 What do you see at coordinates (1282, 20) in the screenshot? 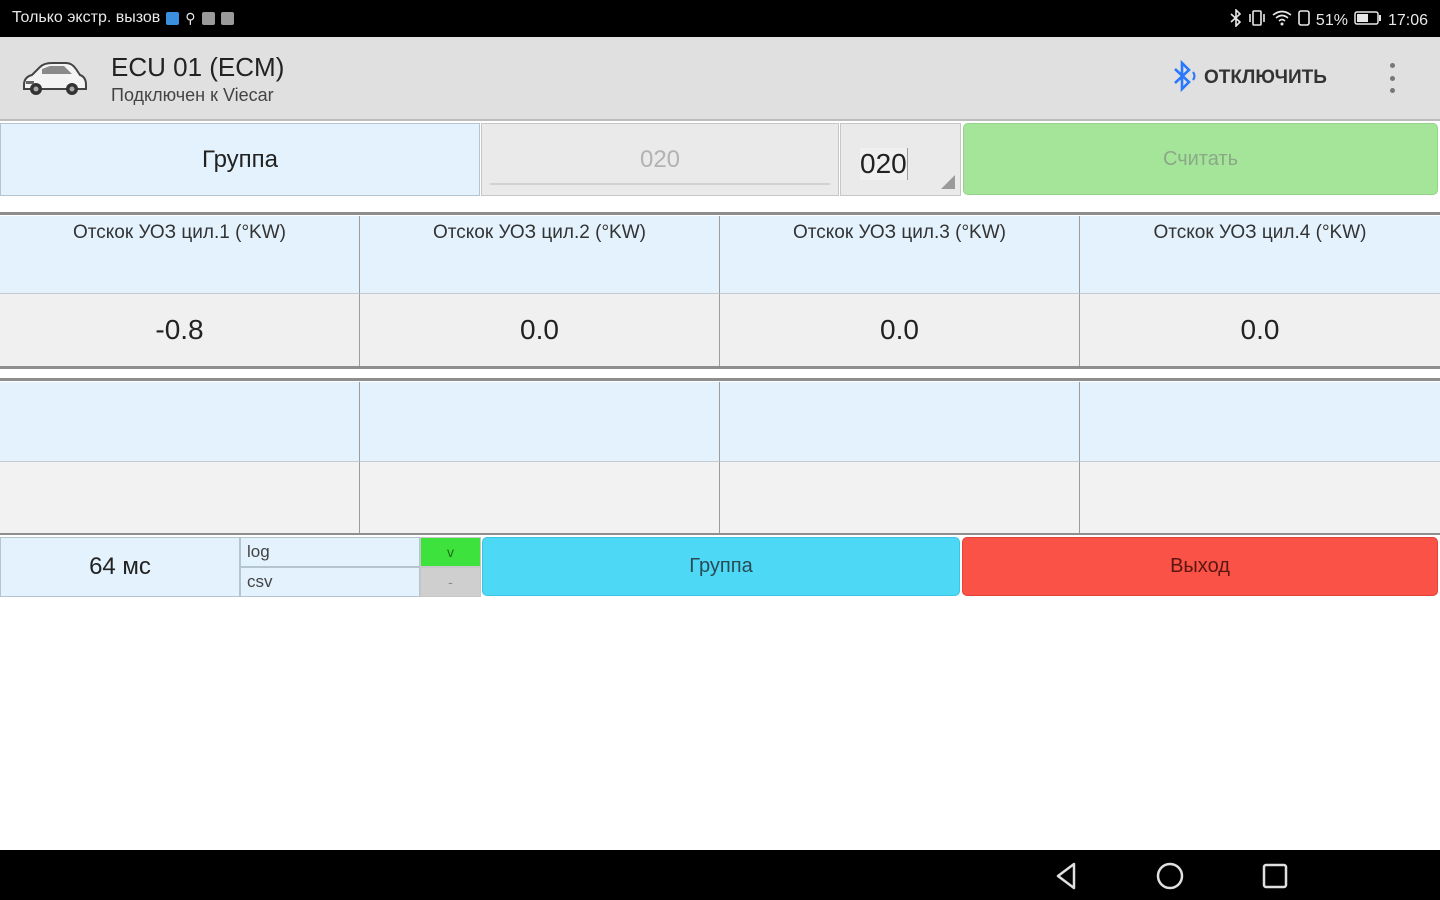
I see `wifi-icon` at bounding box center [1282, 20].